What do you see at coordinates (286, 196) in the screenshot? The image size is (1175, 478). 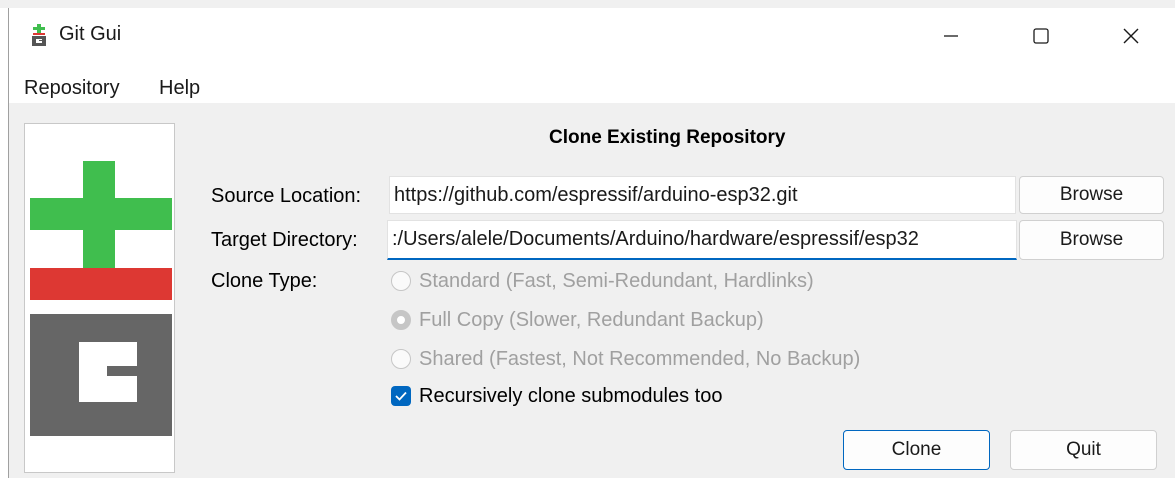 I see `source-location-label: Source Location:` at bounding box center [286, 196].